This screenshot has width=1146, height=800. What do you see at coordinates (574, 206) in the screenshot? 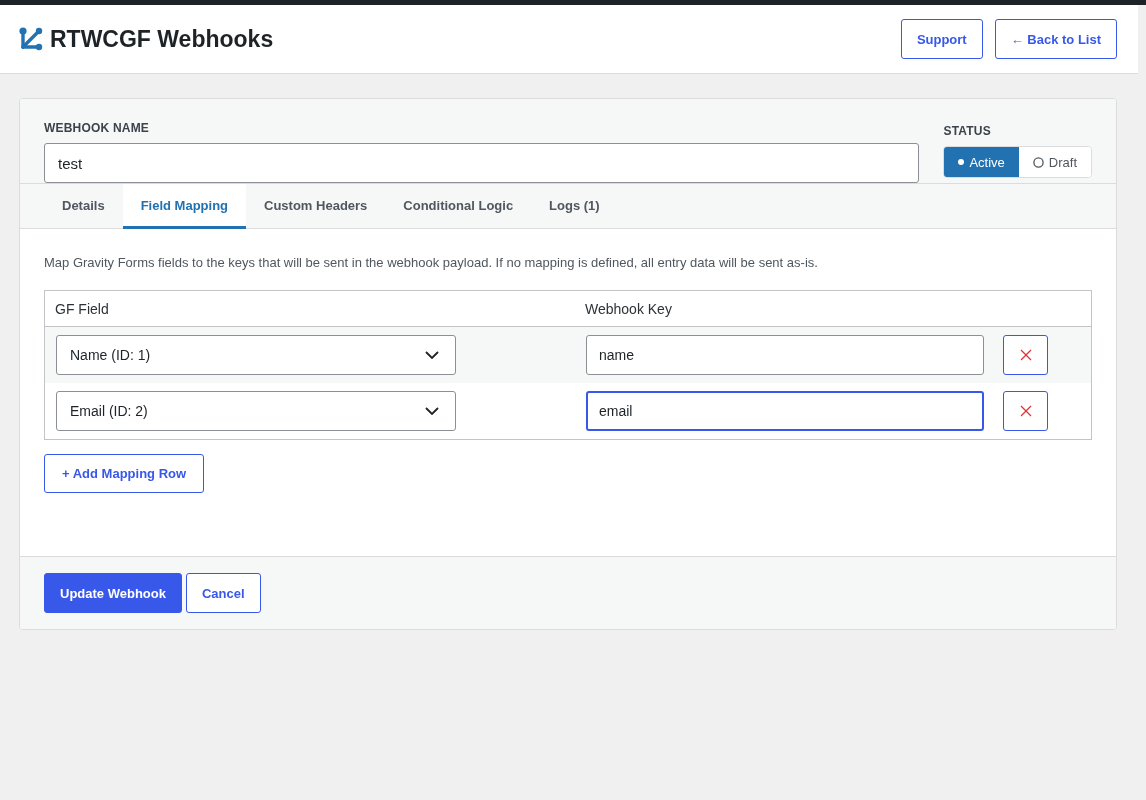
I see `tab: Logs (1)` at bounding box center [574, 206].